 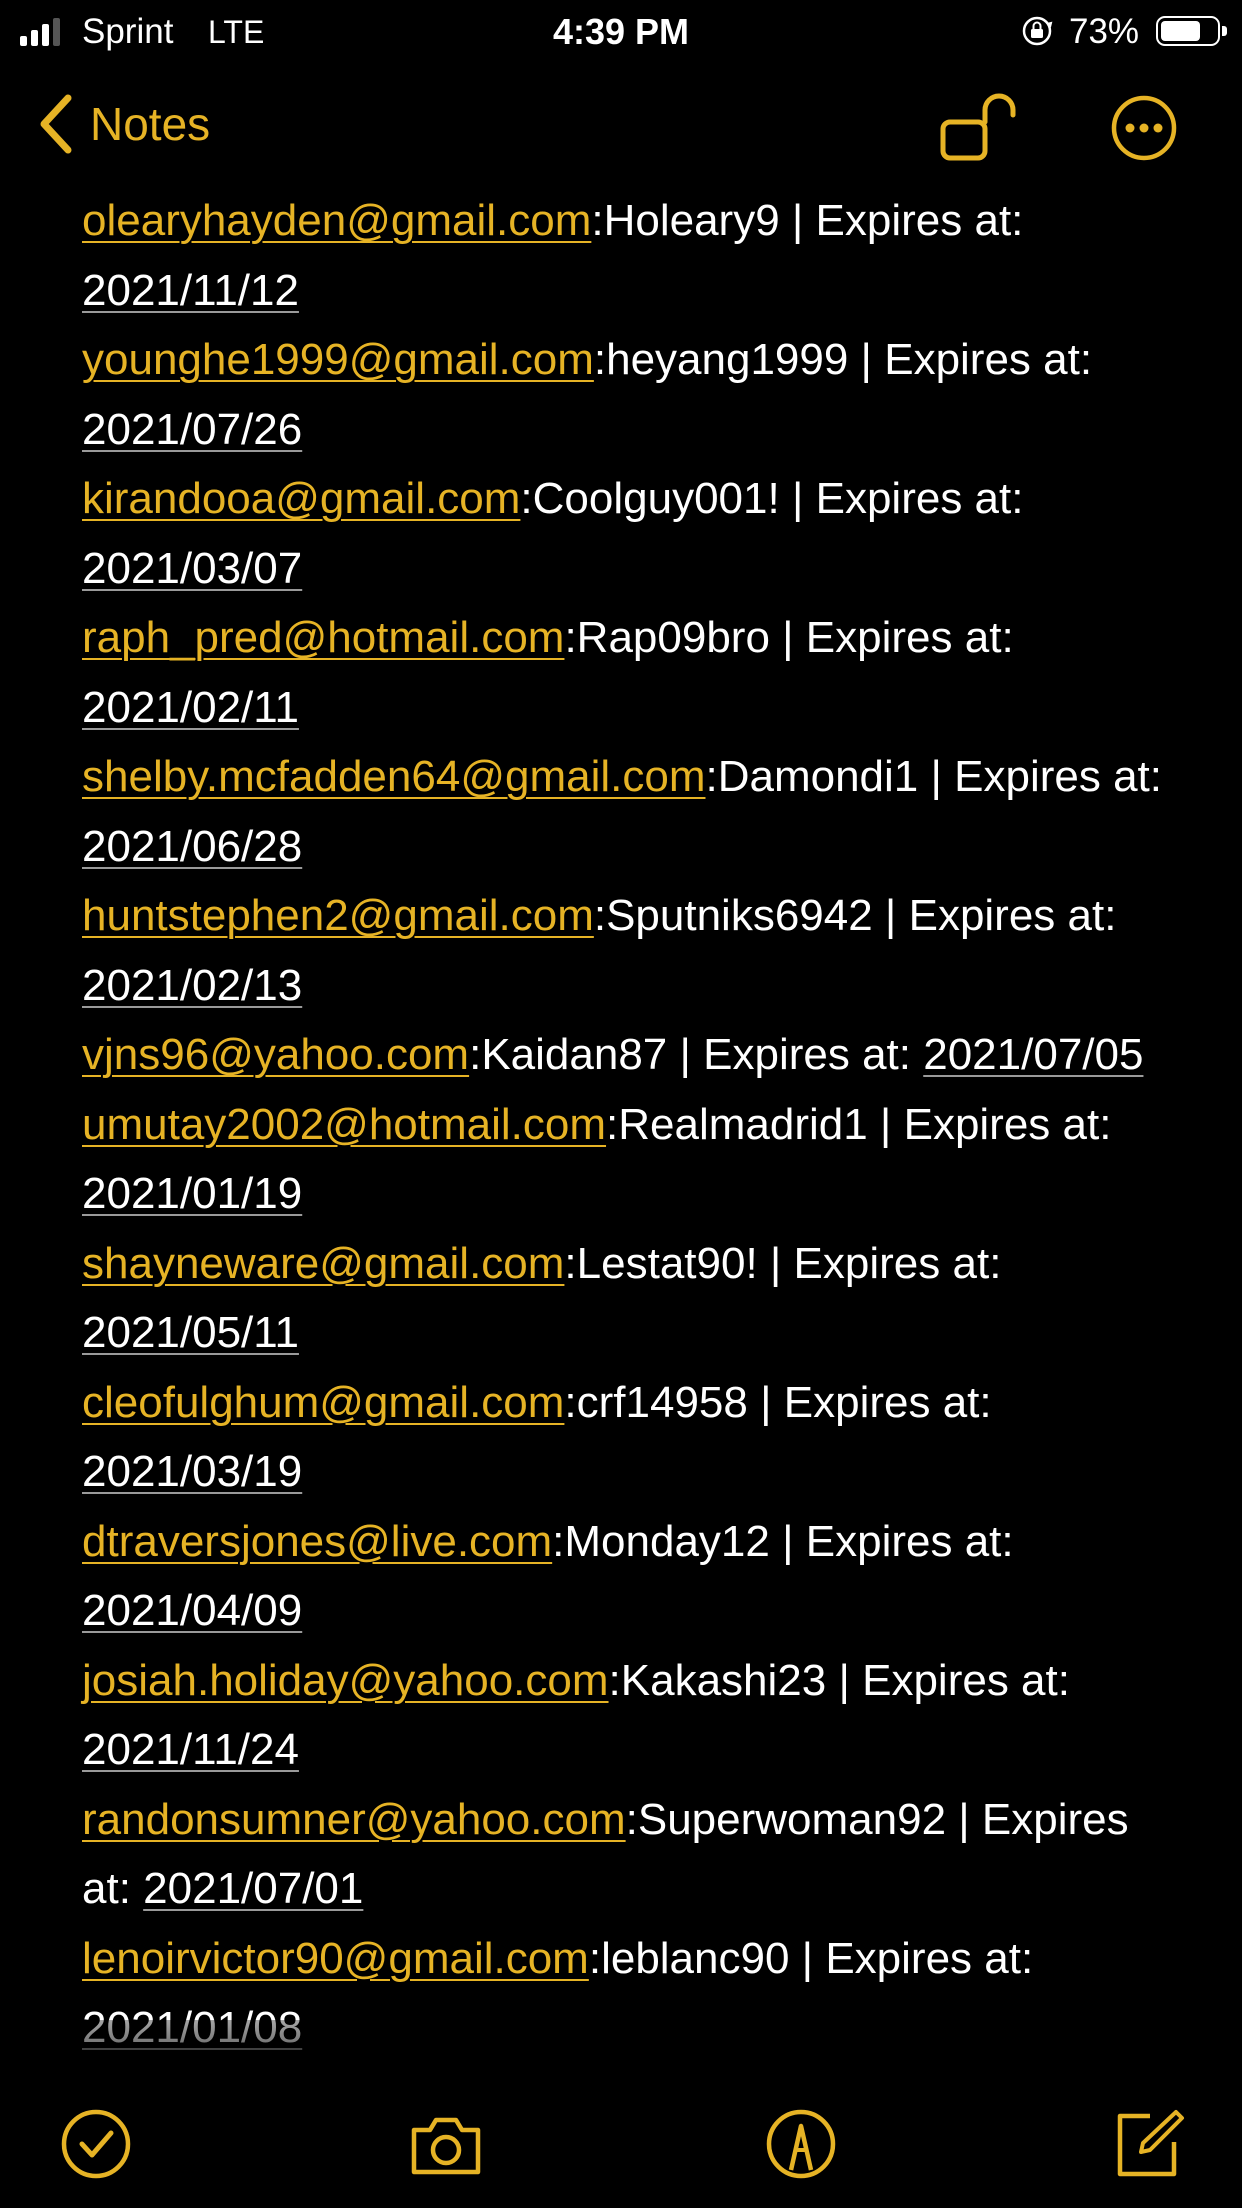 I want to click on date-link: 2021/07/05, so click(x=1033, y=1054).